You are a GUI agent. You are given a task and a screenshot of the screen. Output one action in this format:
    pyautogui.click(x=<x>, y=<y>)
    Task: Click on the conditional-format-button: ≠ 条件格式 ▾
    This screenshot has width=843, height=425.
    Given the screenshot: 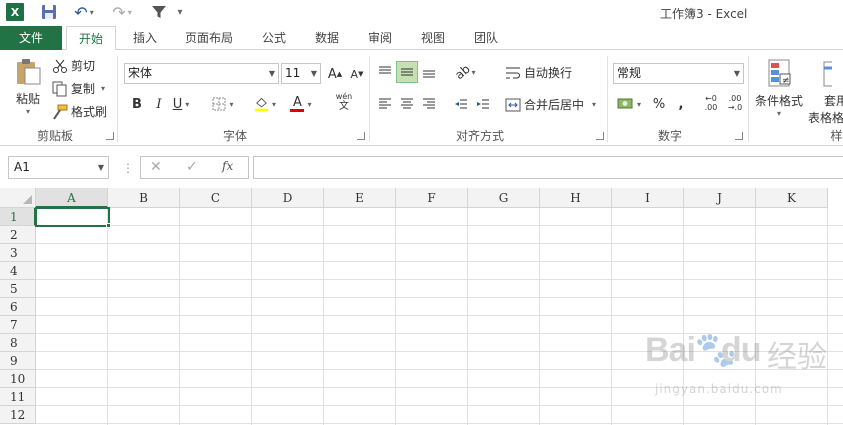 What is the action you would take?
    pyautogui.click(x=779, y=88)
    